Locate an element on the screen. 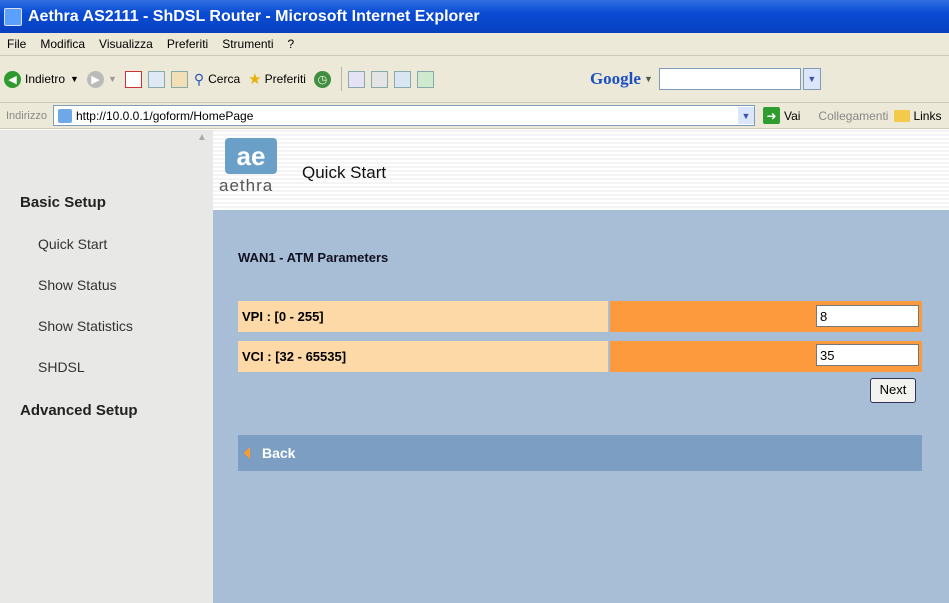 The image size is (949, 603). back-nav-button: ◀ Indietro ▼ is located at coordinates (39, 79).